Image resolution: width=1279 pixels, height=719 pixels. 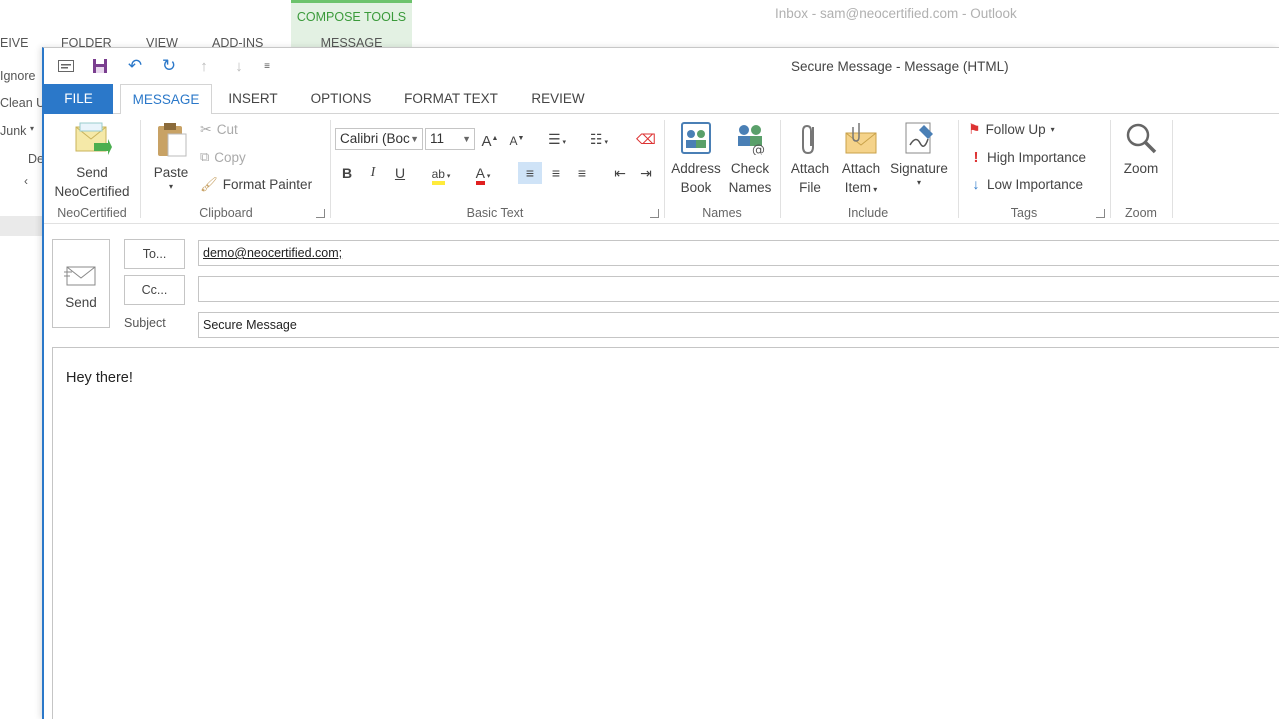 What do you see at coordinates (223, 157) in the screenshot?
I see `copy-button: ⧉ Copy` at bounding box center [223, 157].